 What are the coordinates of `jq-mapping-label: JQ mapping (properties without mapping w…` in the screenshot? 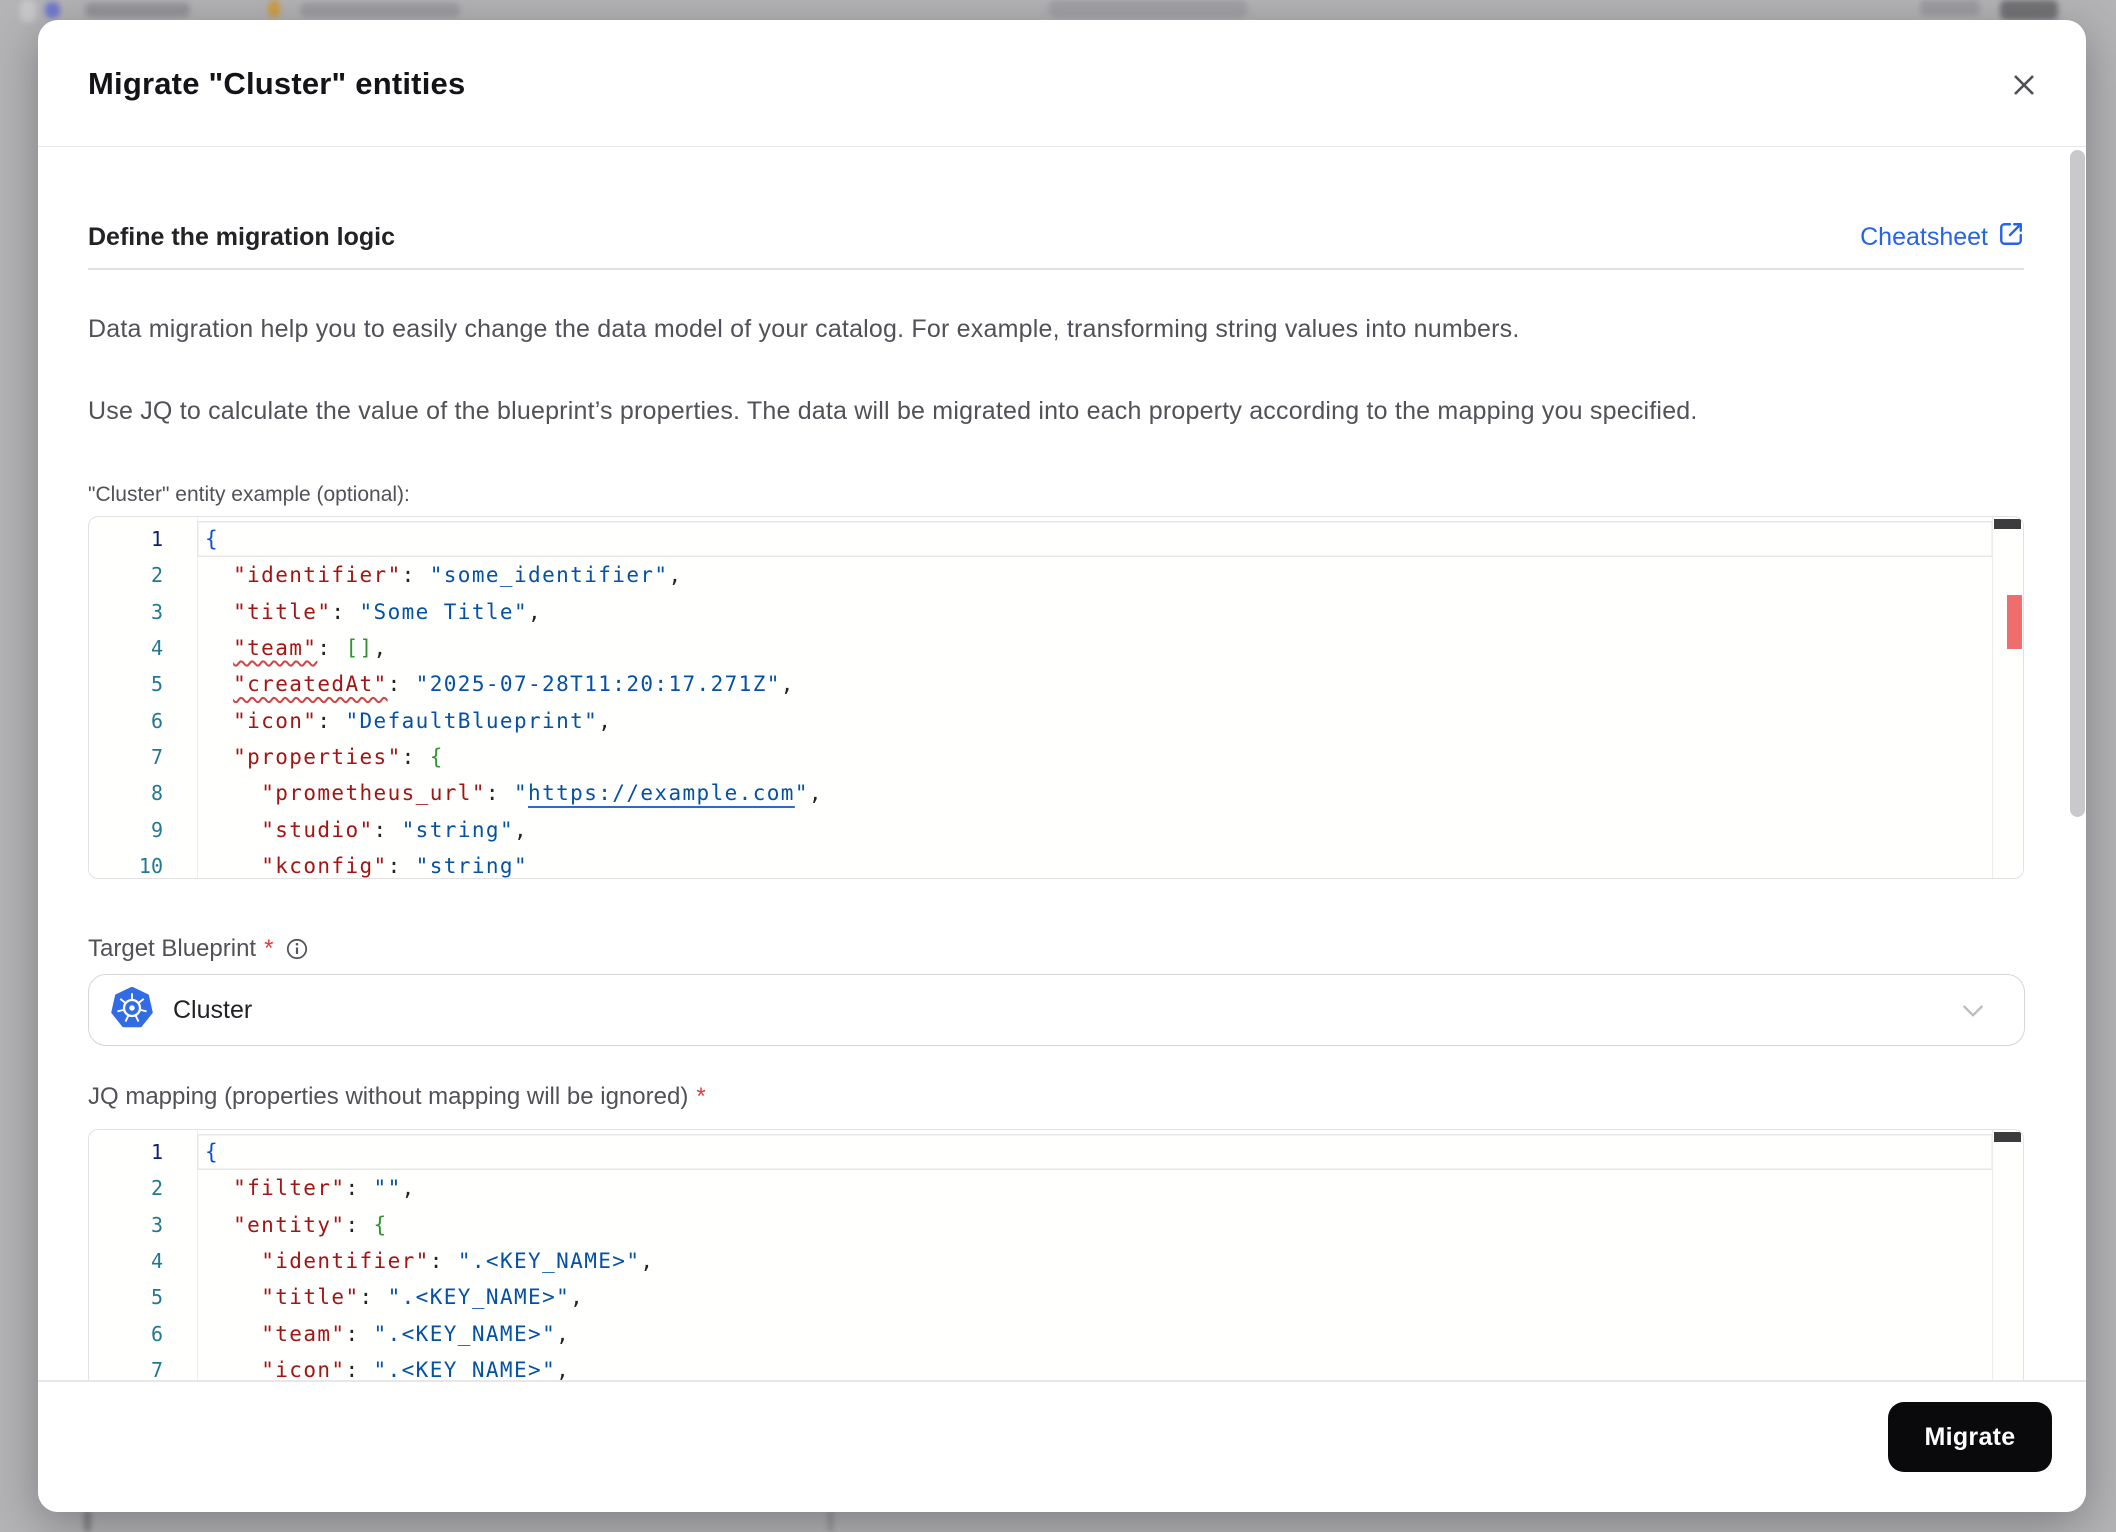 It's located at (397, 1096).